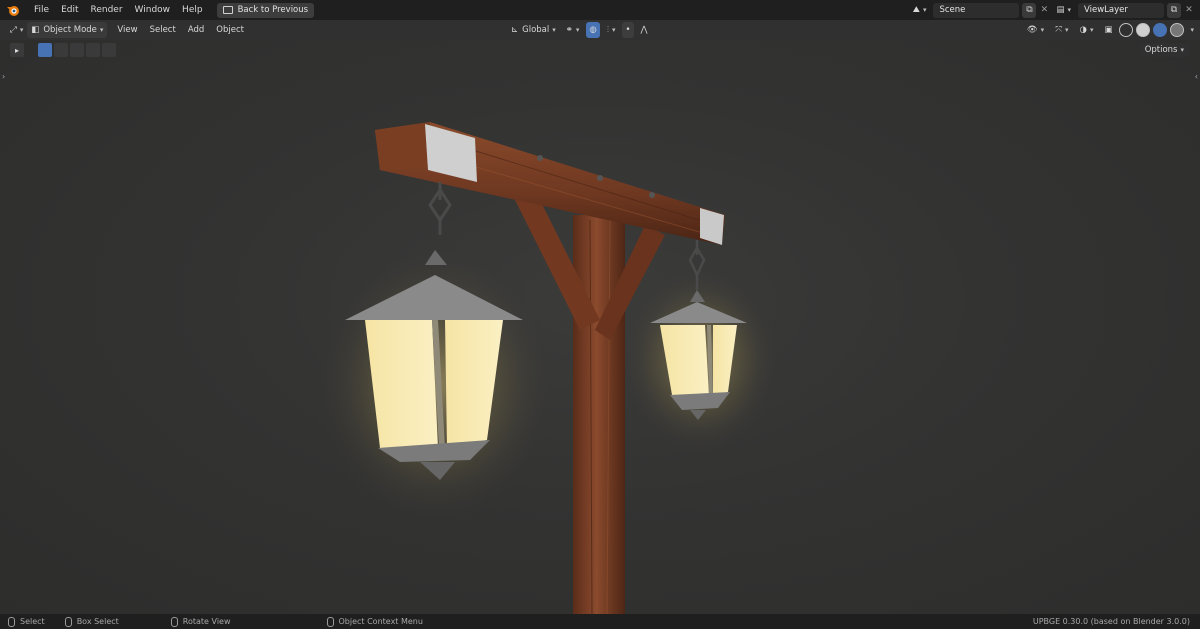 Image resolution: width=1200 pixels, height=629 pixels. I want to click on falloff-curve-icon: ⋀, so click(644, 30).